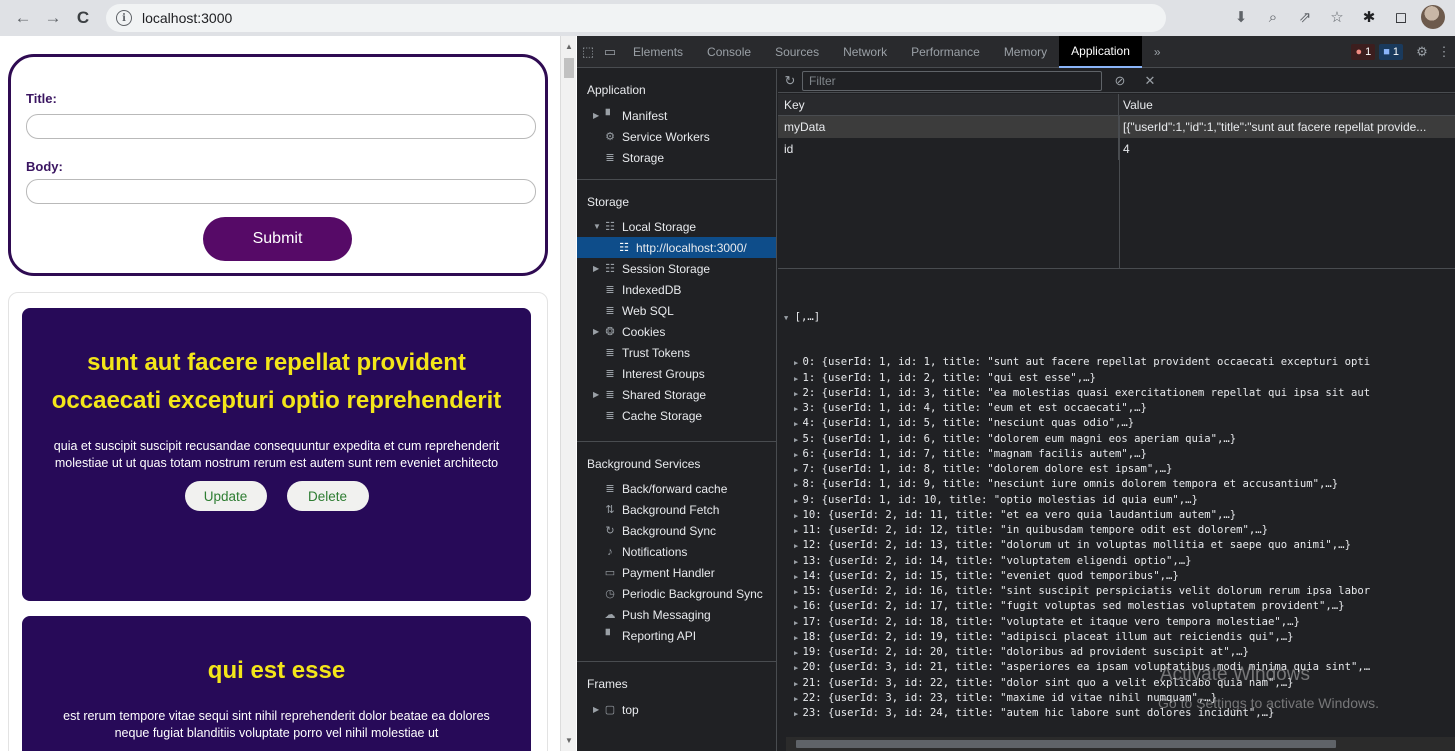 The height and width of the screenshot is (751, 1455). What do you see at coordinates (1305, 17) in the screenshot?
I see `share-icon: ⇗` at bounding box center [1305, 17].